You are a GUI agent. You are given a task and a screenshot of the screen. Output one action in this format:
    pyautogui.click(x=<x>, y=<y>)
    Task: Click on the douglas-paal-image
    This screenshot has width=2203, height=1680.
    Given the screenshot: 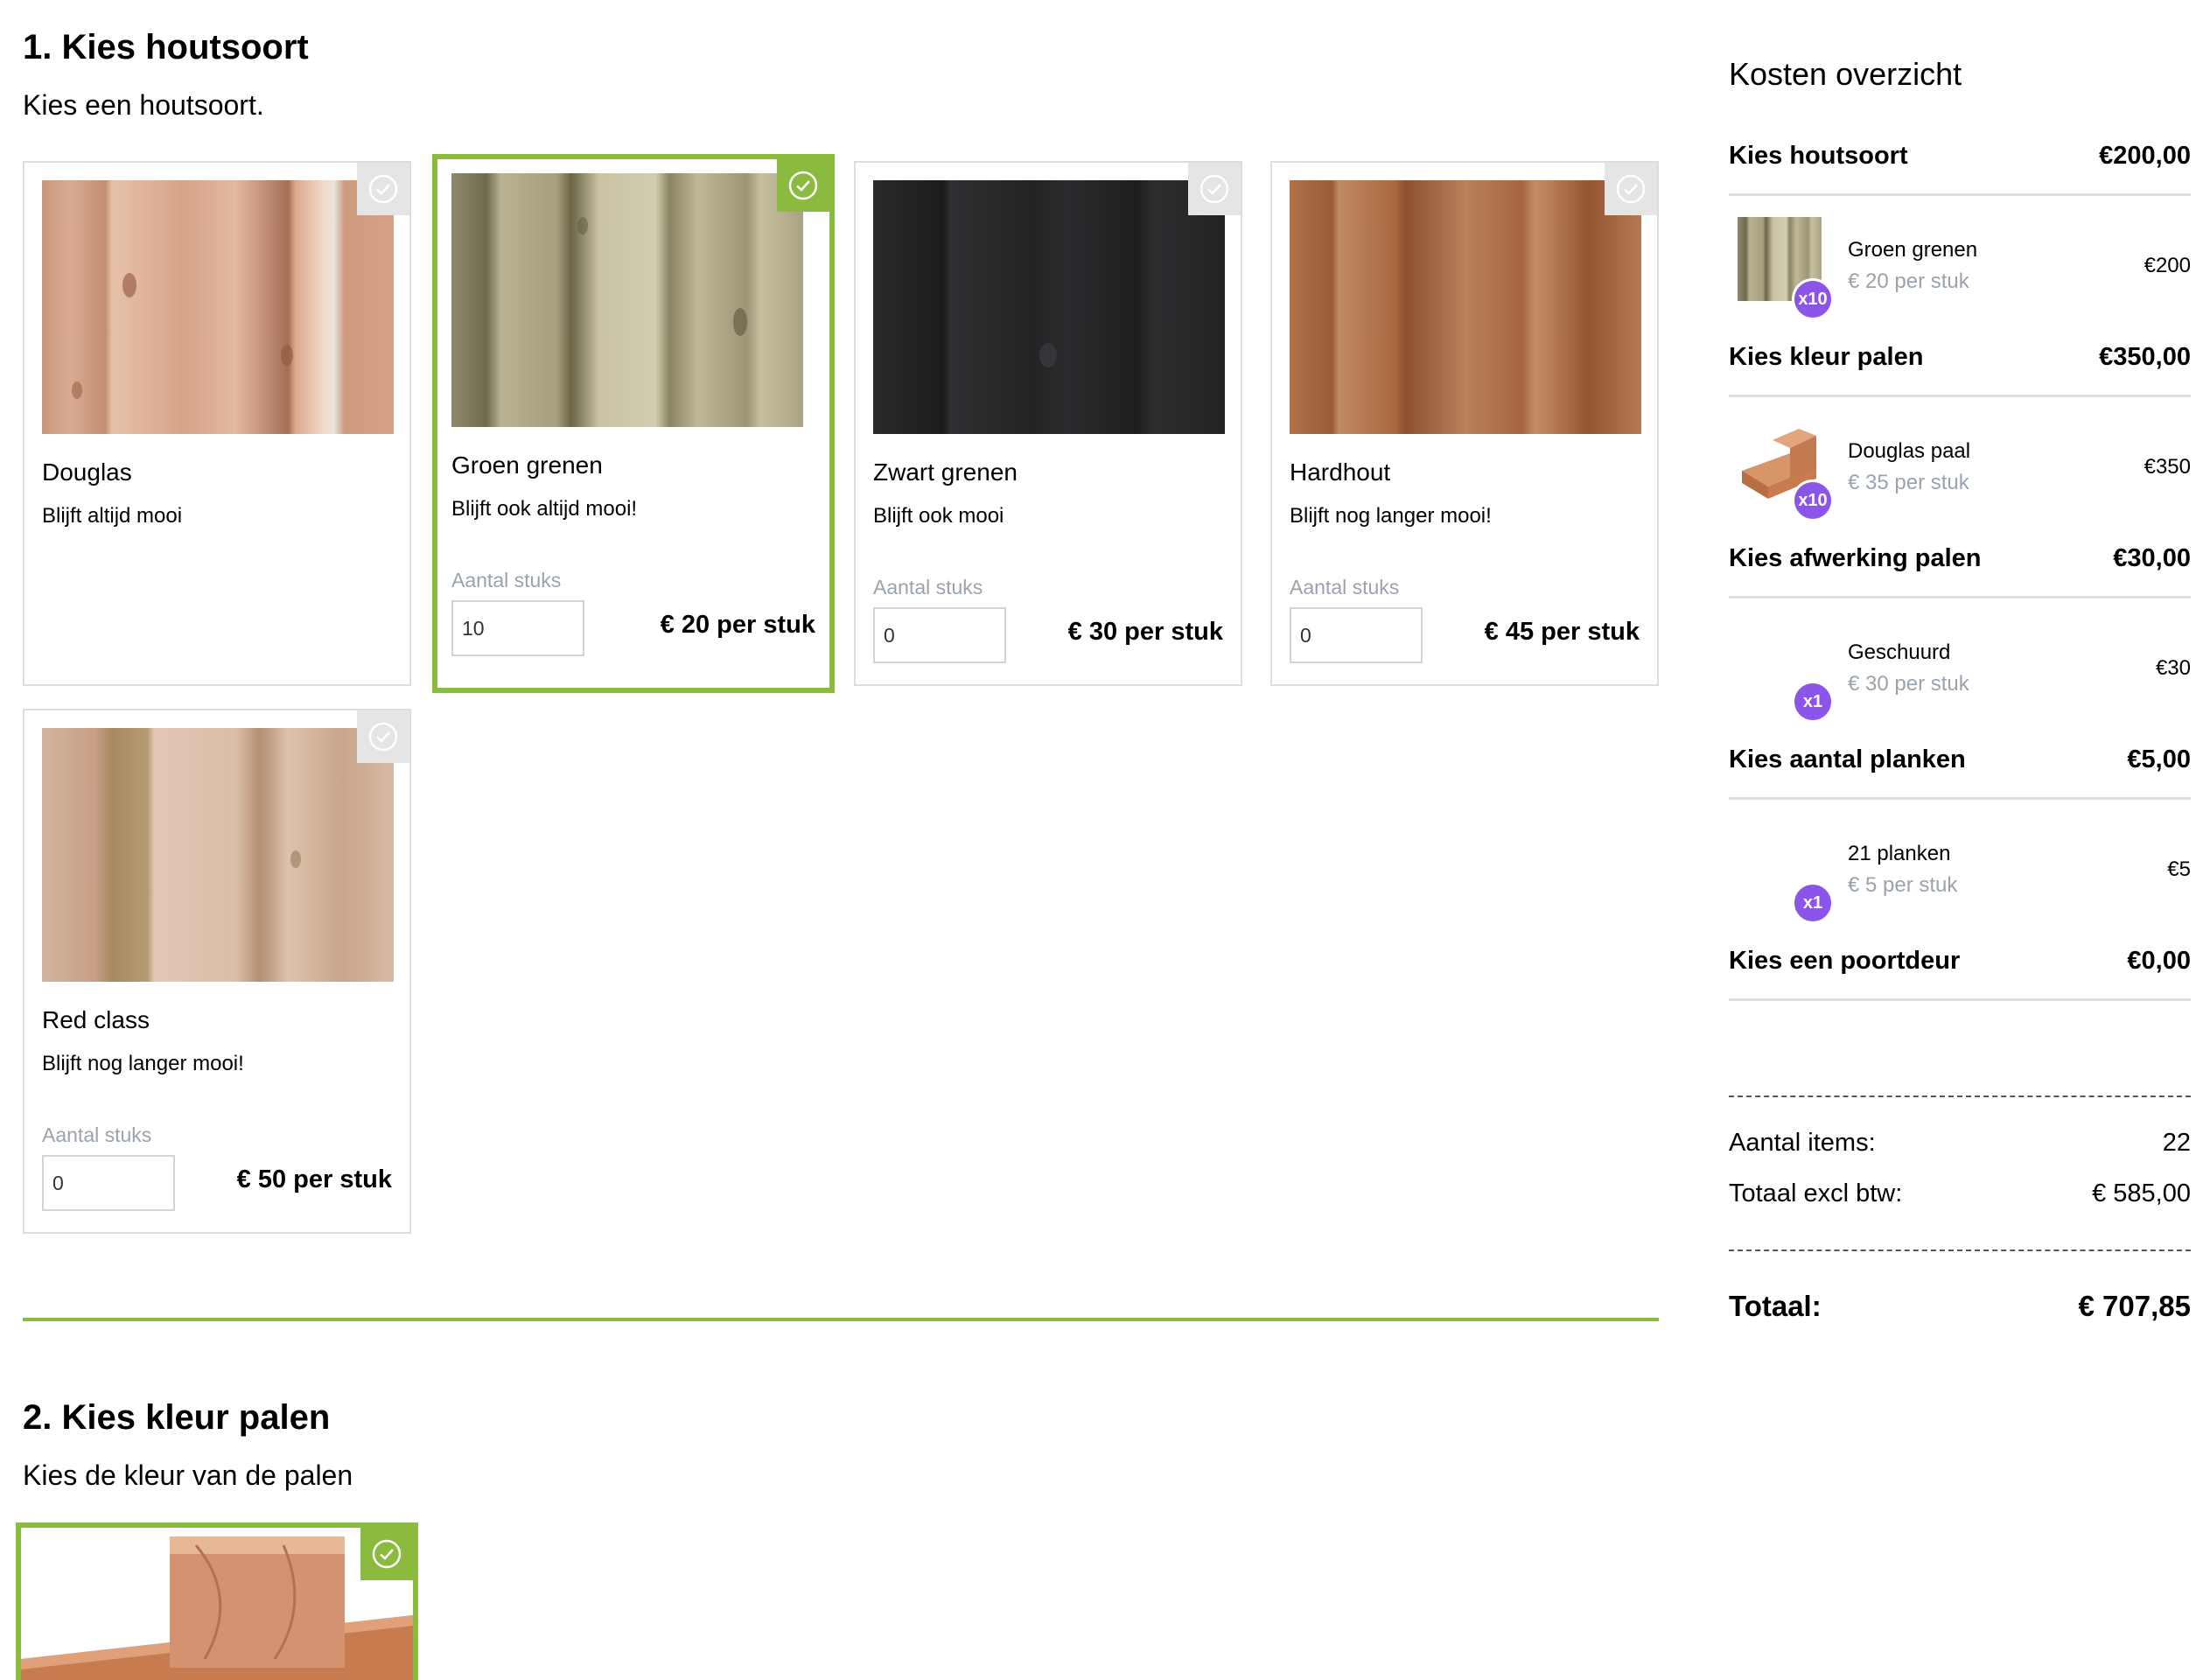 What is the action you would take?
    pyautogui.click(x=217, y=1604)
    